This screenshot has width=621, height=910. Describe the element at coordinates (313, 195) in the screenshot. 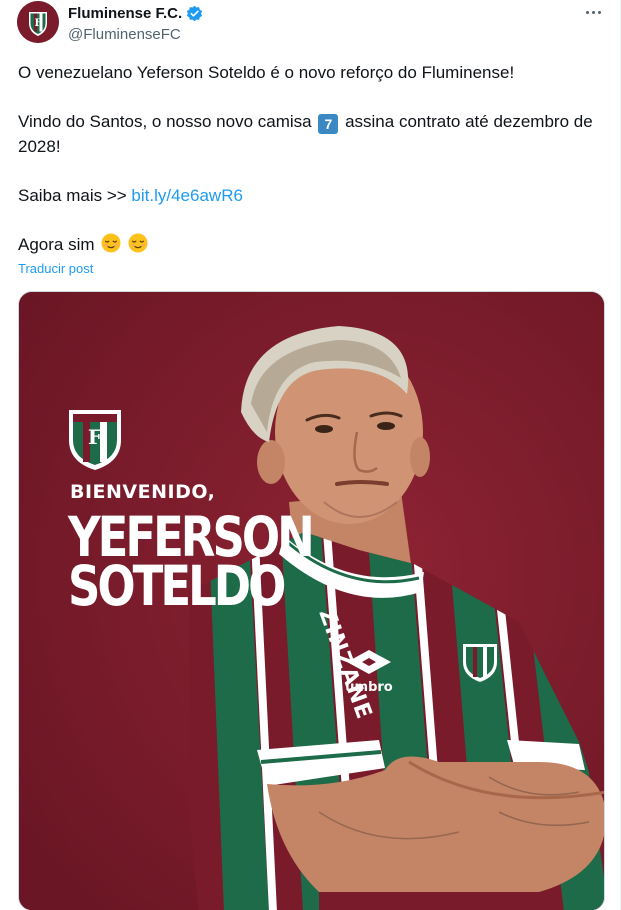

I see `tweet-line-3: Saiba mais >> bit.ly/4e6awR6` at that location.